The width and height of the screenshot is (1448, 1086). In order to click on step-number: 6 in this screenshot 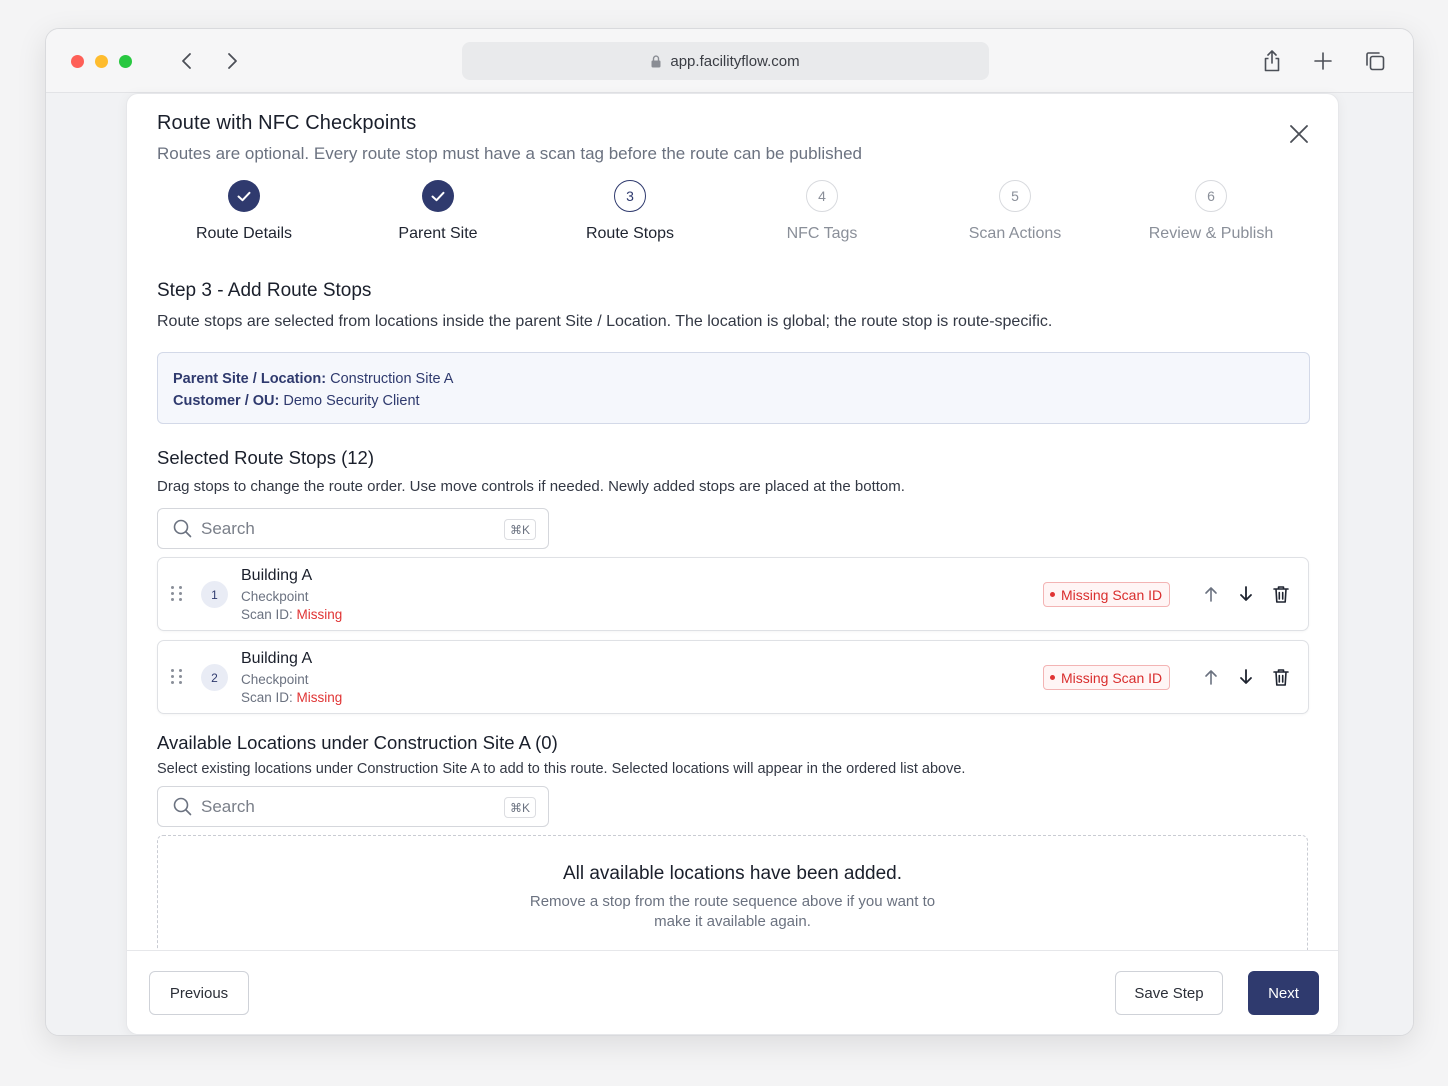, I will do `click(1211, 196)`.